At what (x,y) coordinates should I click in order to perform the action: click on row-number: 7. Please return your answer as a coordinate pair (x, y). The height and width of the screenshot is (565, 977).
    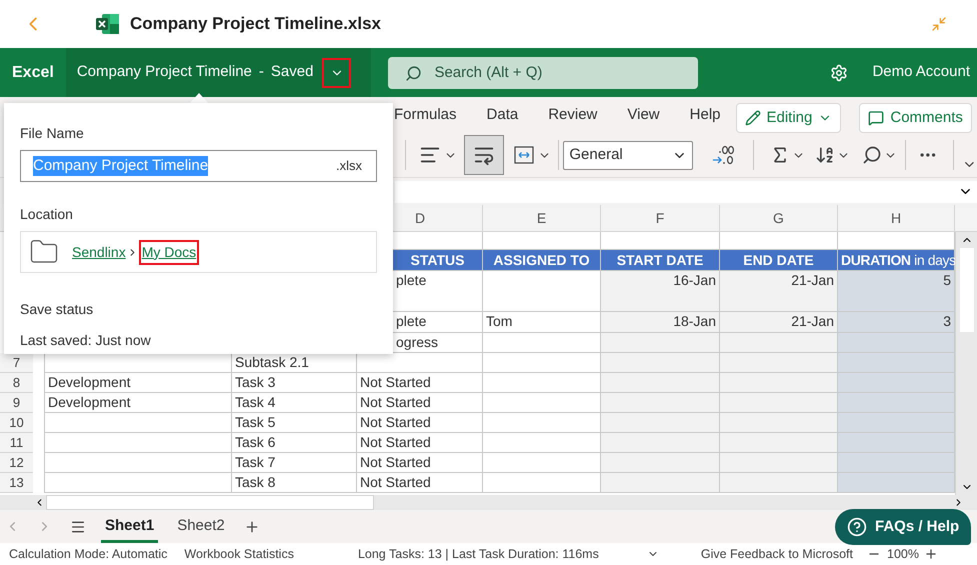
    Looking at the image, I should click on (16, 363).